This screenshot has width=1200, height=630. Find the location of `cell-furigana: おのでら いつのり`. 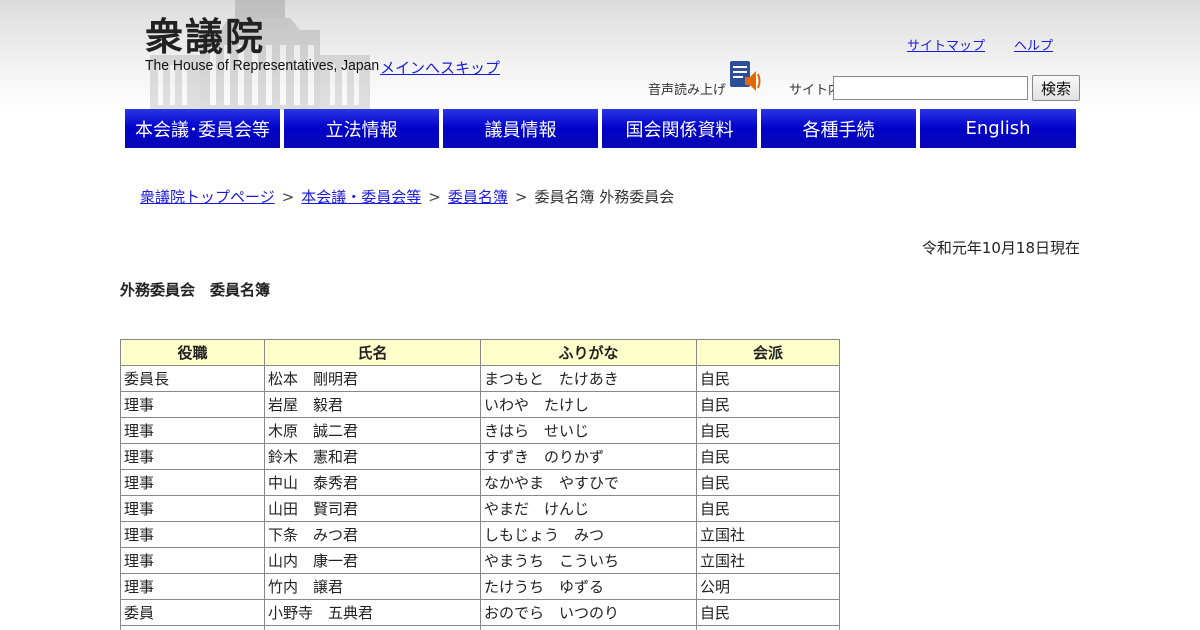

cell-furigana: おのでら いつのり is located at coordinates (588, 612).